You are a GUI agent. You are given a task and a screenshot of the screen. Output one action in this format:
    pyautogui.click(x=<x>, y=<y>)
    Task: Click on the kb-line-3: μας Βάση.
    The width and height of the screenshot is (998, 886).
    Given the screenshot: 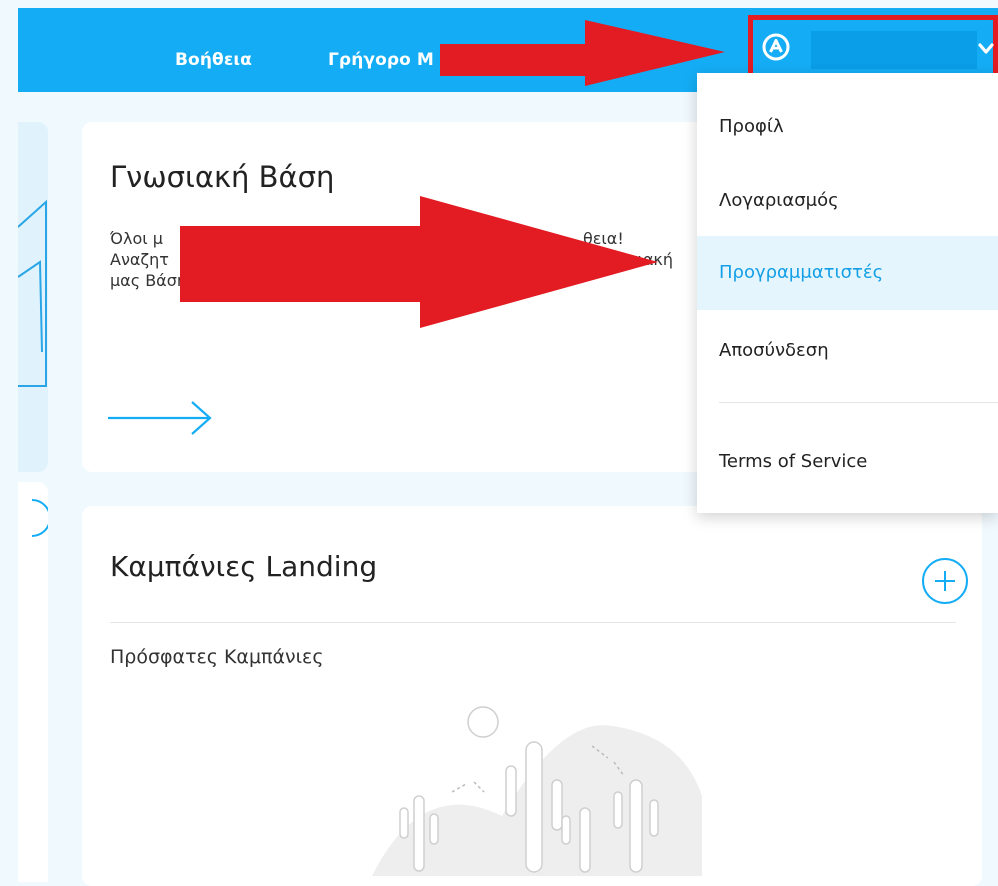 What is the action you would take?
    pyautogui.click(x=151, y=280)
    